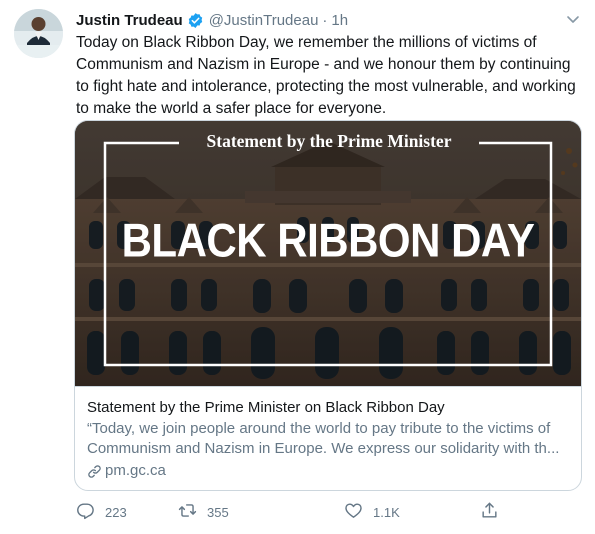 This screenshot has width=595, height=534. I want to click on link-icon, so click(94, 471).